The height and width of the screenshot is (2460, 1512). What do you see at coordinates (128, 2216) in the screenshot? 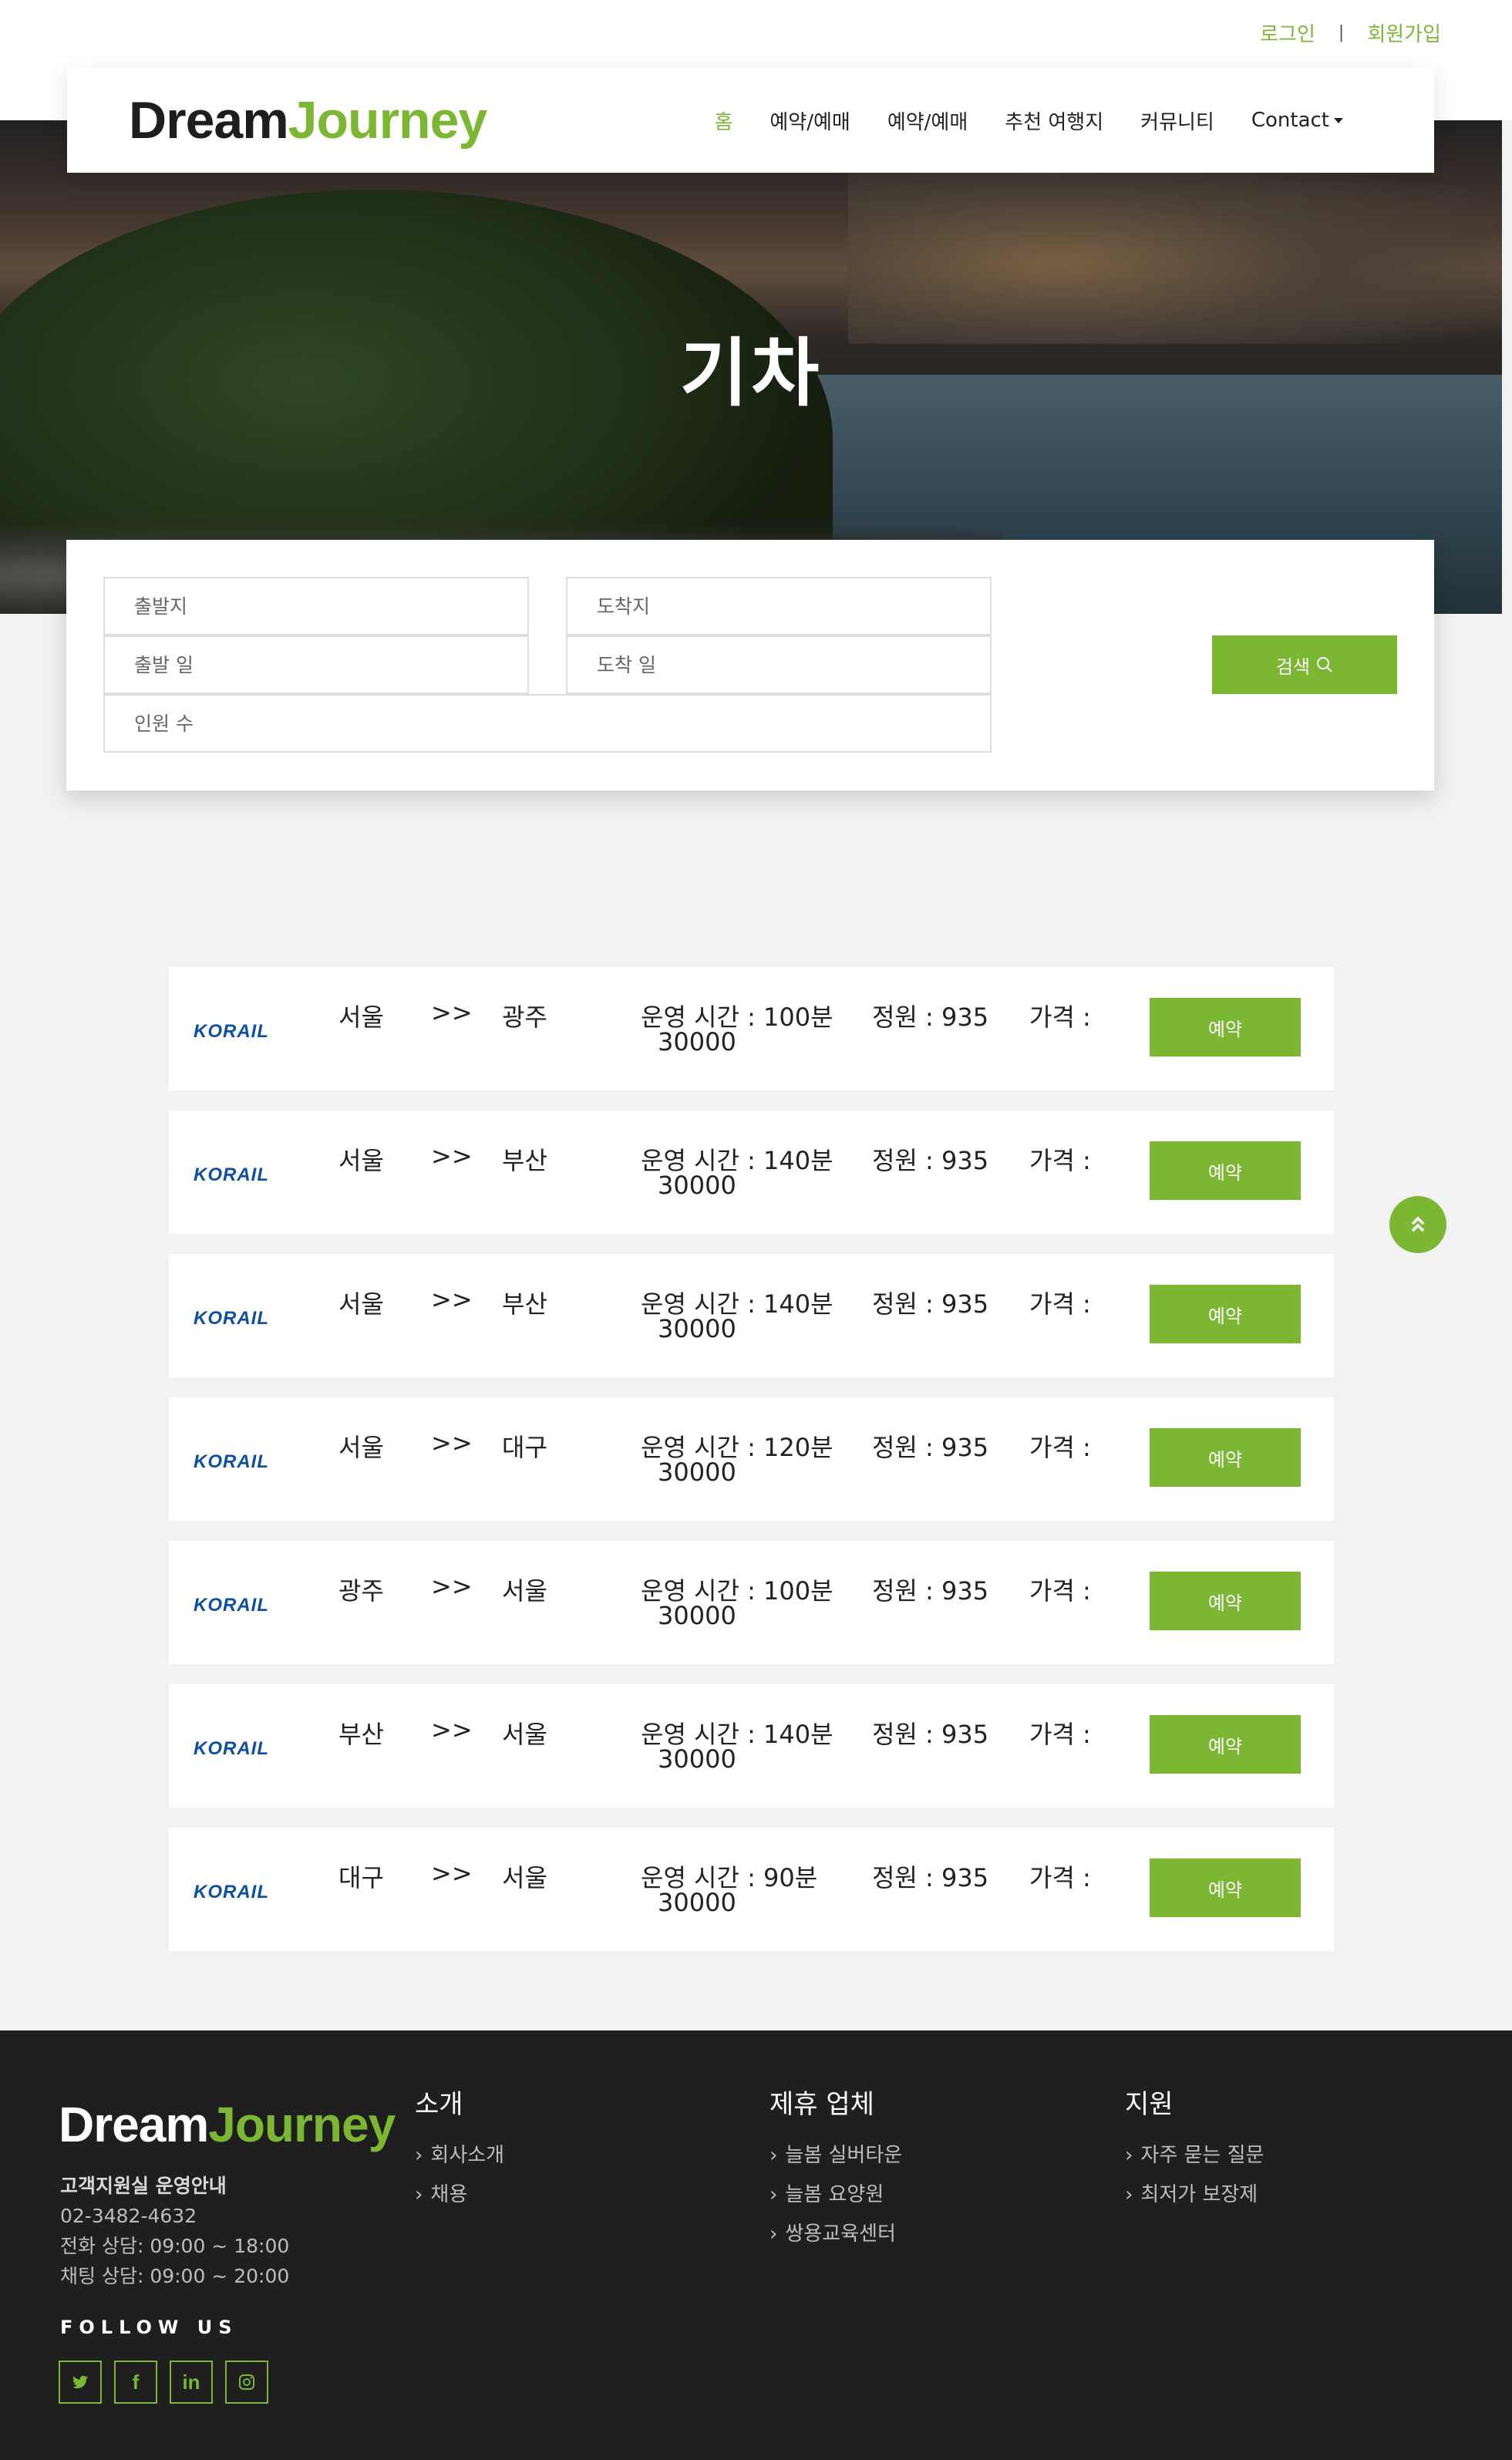
I see `support-phone: 02-3482-4632` at bounding box center [128, 2216].